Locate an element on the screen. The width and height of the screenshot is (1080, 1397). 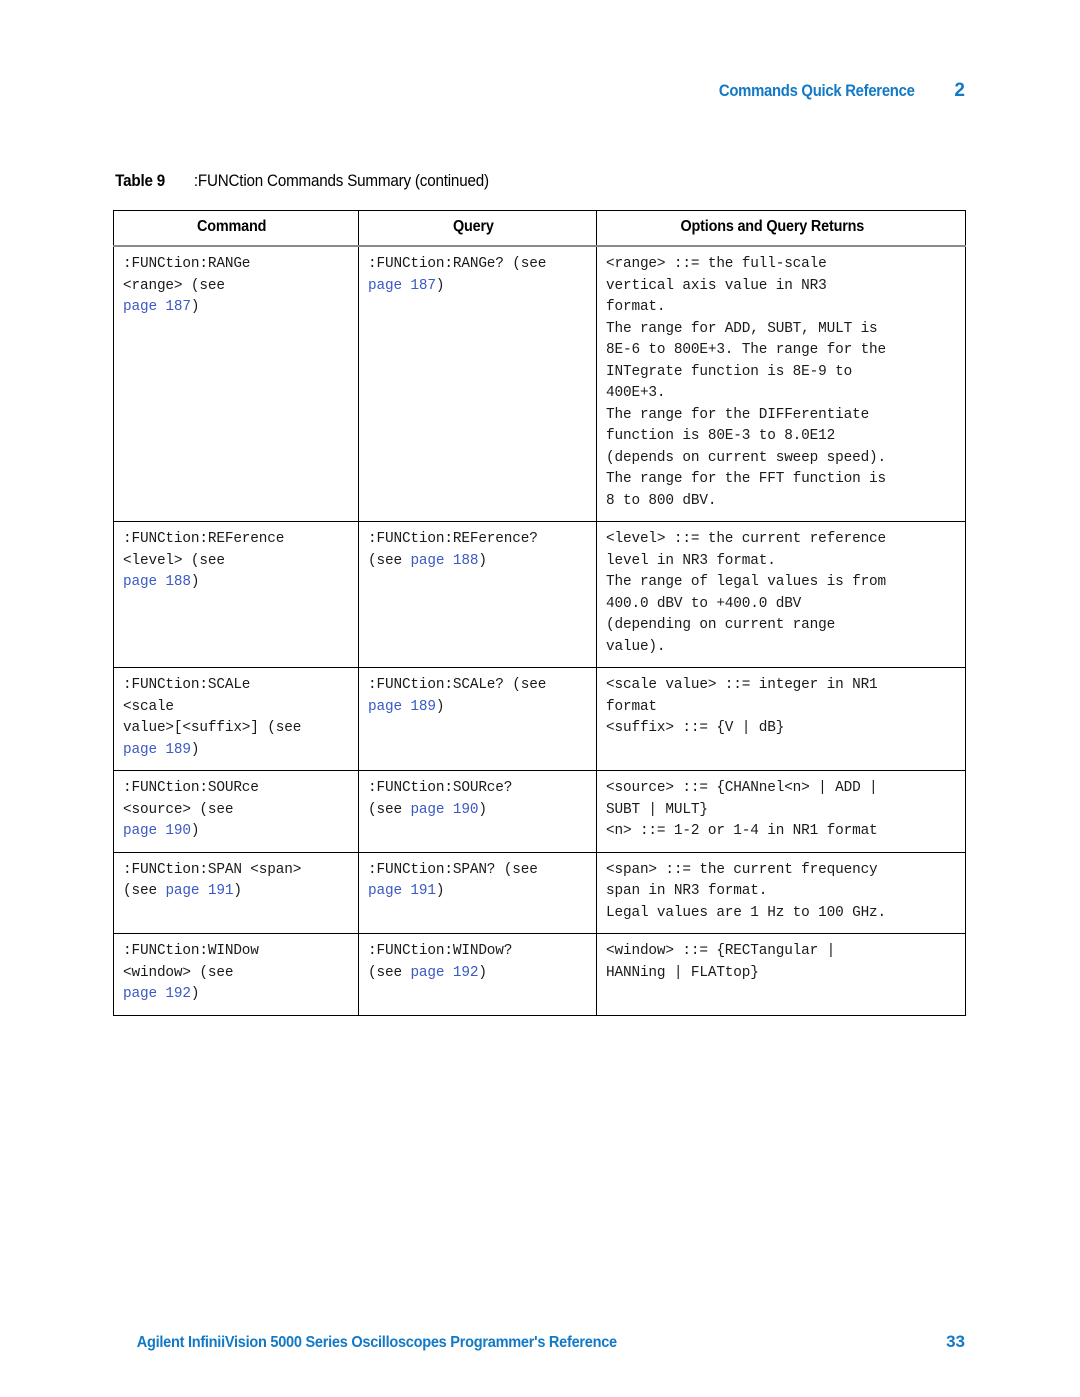
command-text: :FUNCtion:SOURce <source> (see page 190) is located at coordinates (191, 809).